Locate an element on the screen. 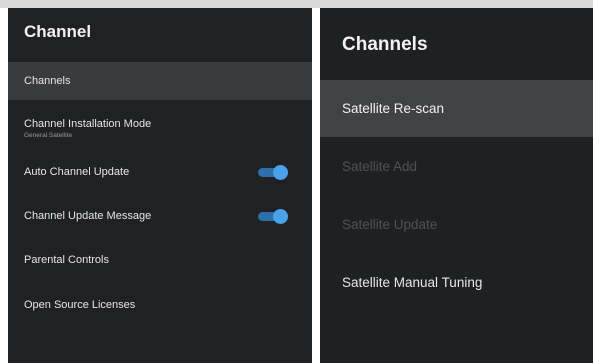  menu-item-open-source-licenses: Open Source Licenses is located at coordinates (160, 305).